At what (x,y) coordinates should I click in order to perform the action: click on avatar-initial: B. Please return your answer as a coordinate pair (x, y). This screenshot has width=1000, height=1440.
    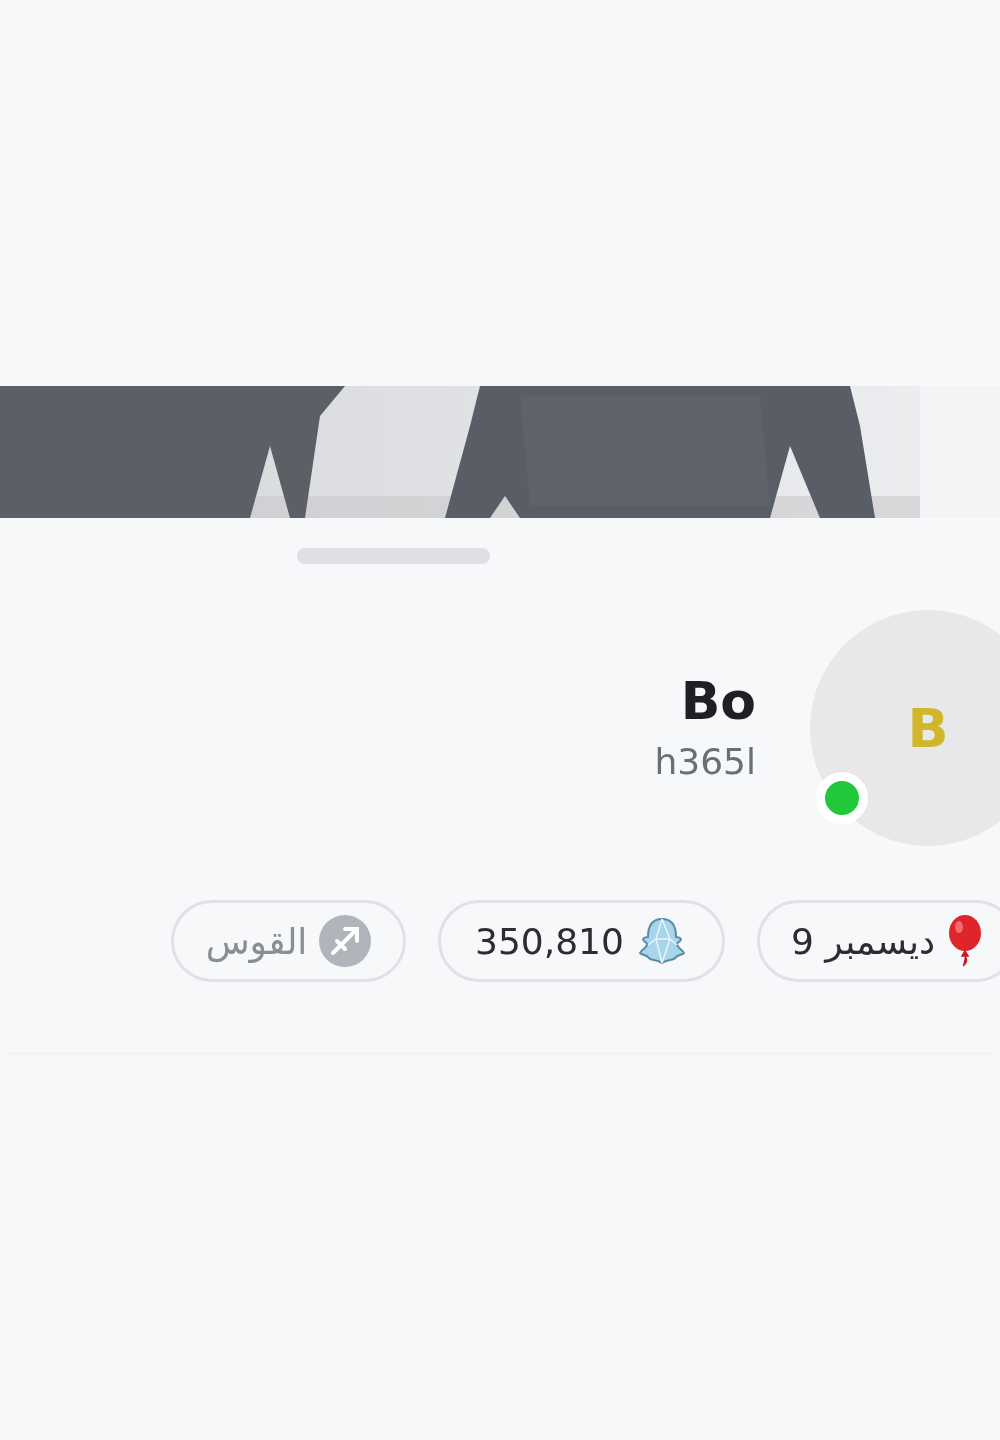
    Looking at the image, I should click on (928, 728).